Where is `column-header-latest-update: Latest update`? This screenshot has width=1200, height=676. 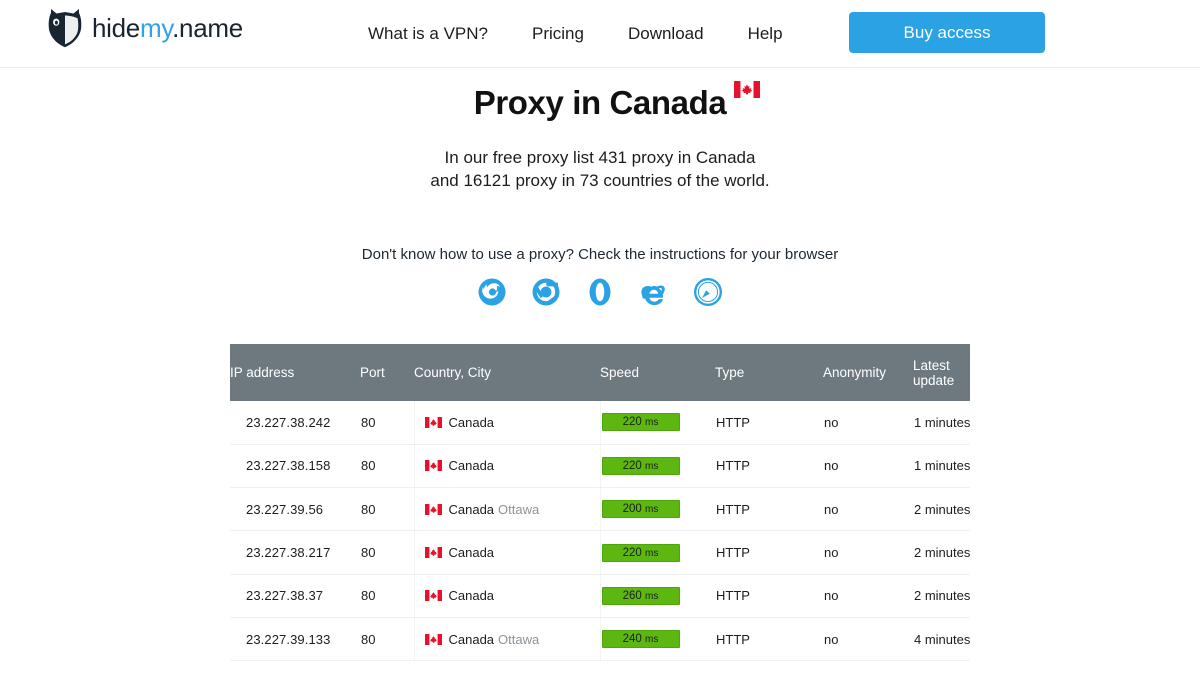
column-header-latest-update: Latest update is located at coordinates (941, 372).